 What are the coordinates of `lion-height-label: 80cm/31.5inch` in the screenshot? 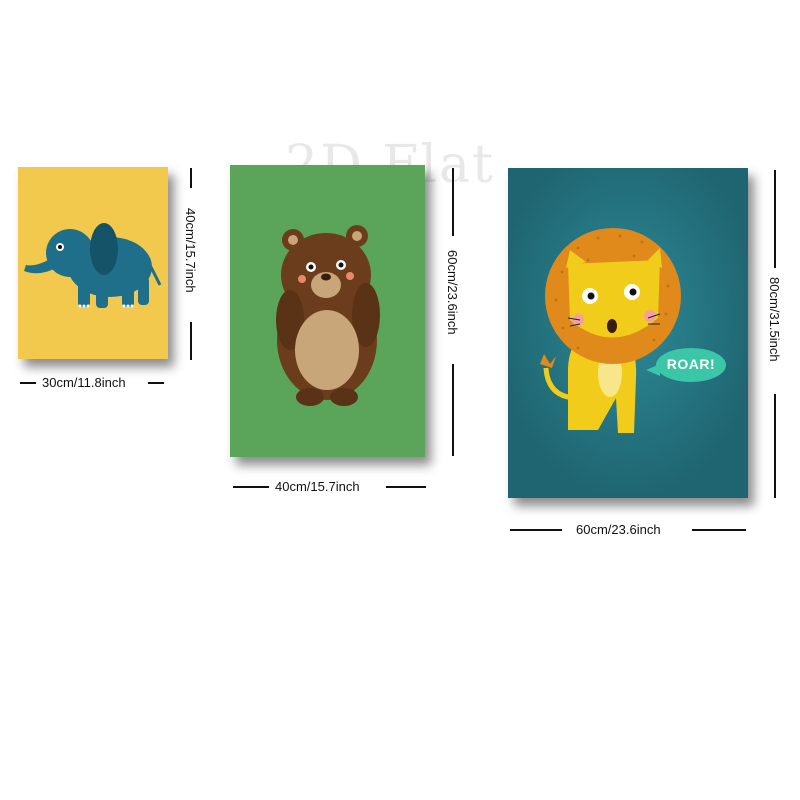 It's located at (774, 319).